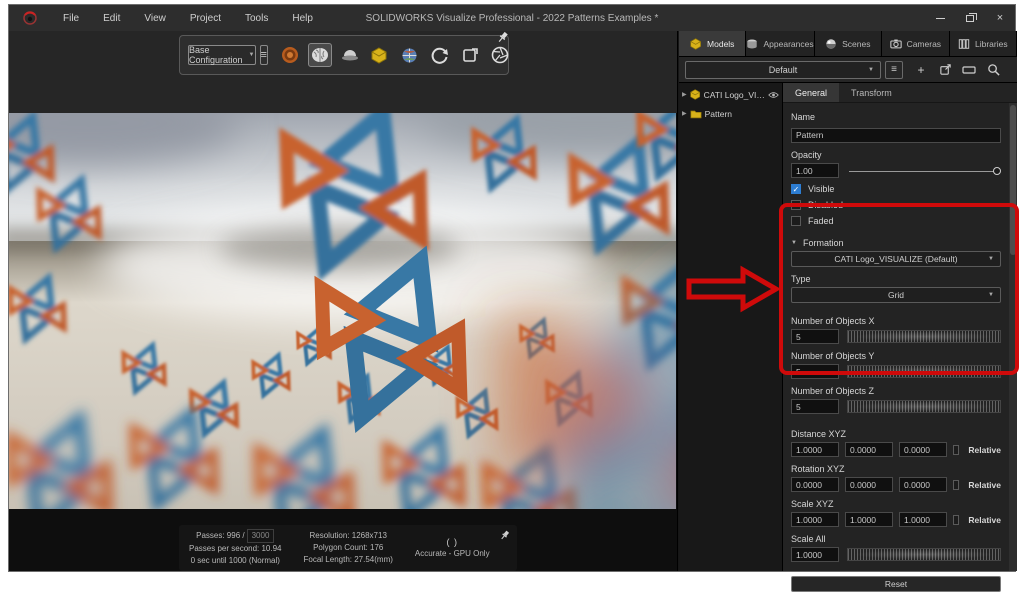 The image size is (1024, 592). Describe the element at coordinates (1013, 337) in the screenshot. I see `properties-scrollbar` at that location.